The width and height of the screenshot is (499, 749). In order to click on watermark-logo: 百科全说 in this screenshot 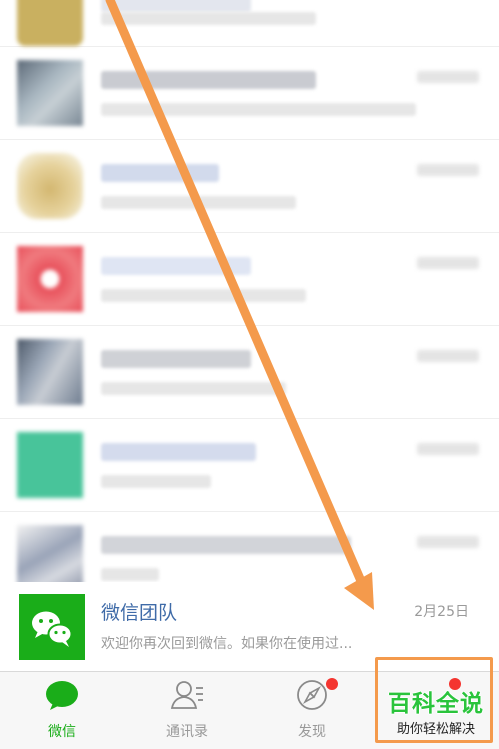, I will do `click(436, 704)`.